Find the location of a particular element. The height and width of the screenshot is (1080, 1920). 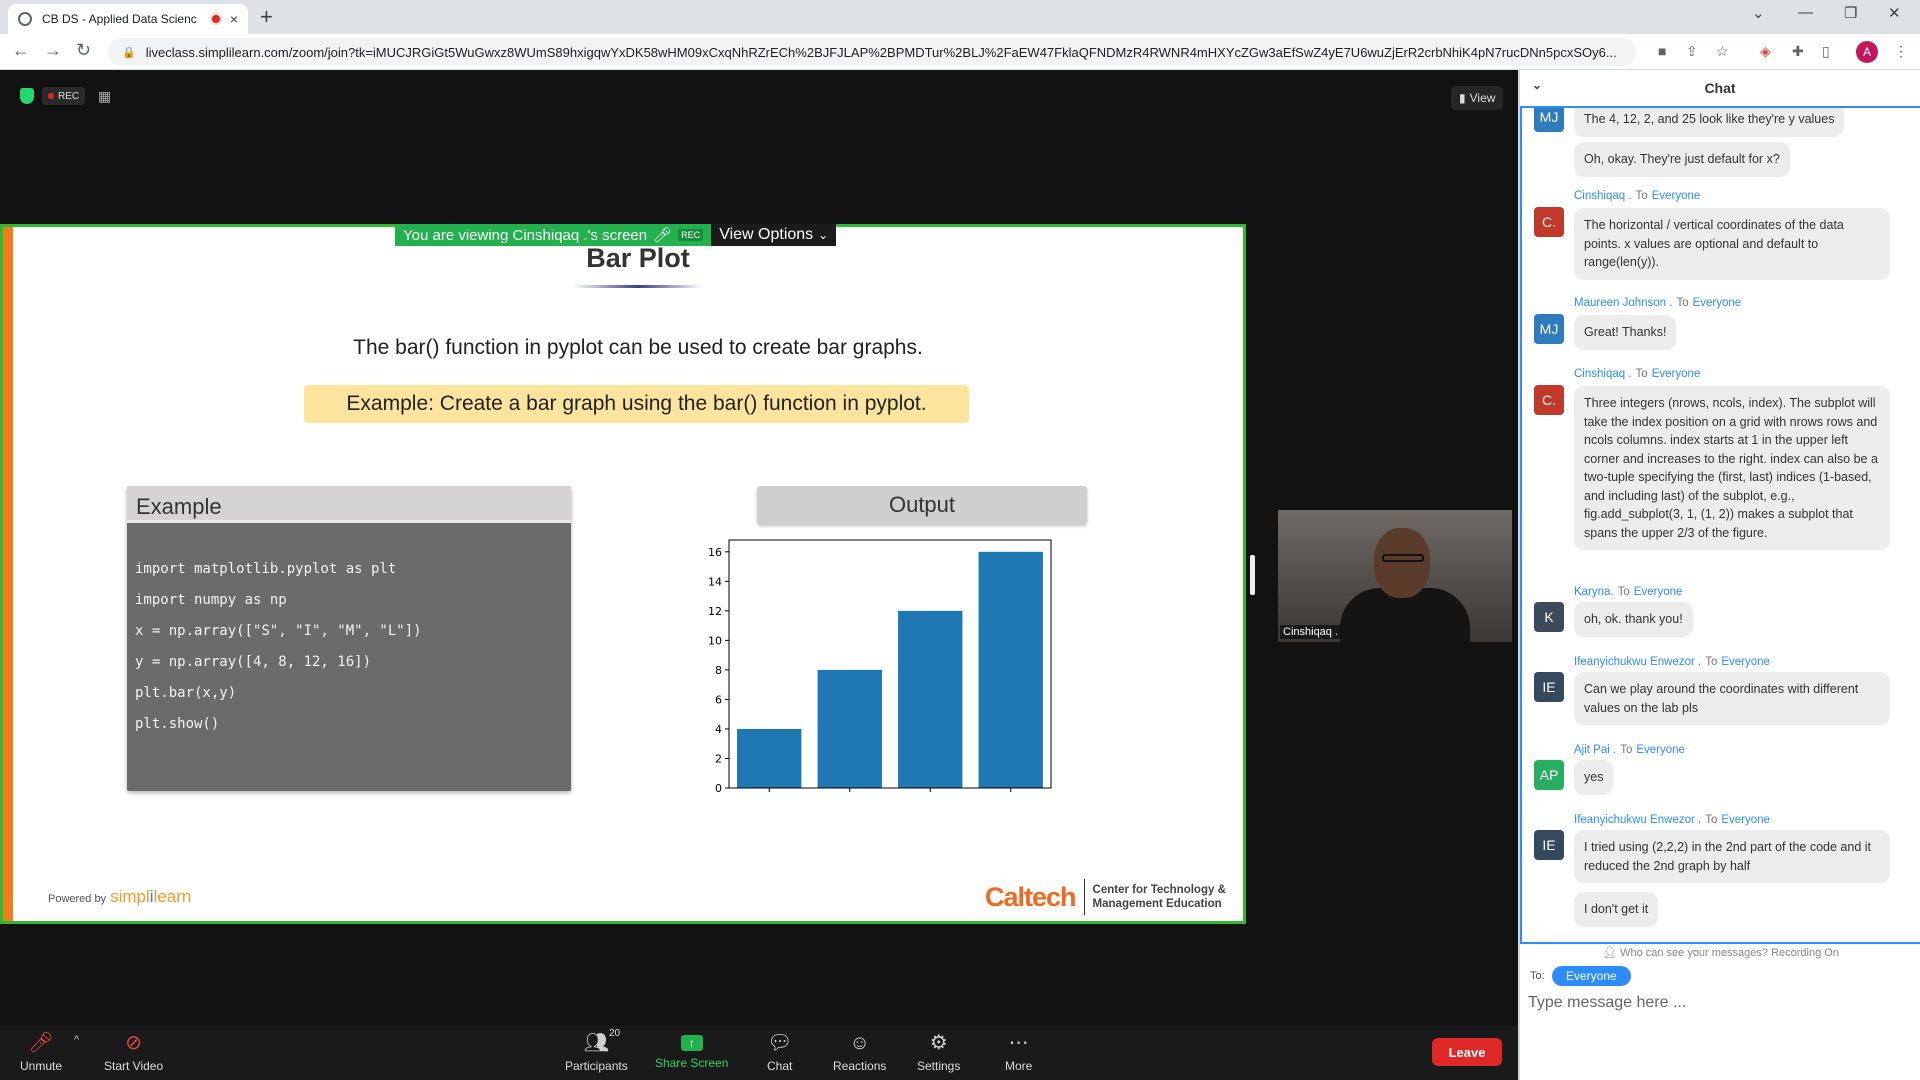

profile-avatar: A is located at coordinates (1867, 52).